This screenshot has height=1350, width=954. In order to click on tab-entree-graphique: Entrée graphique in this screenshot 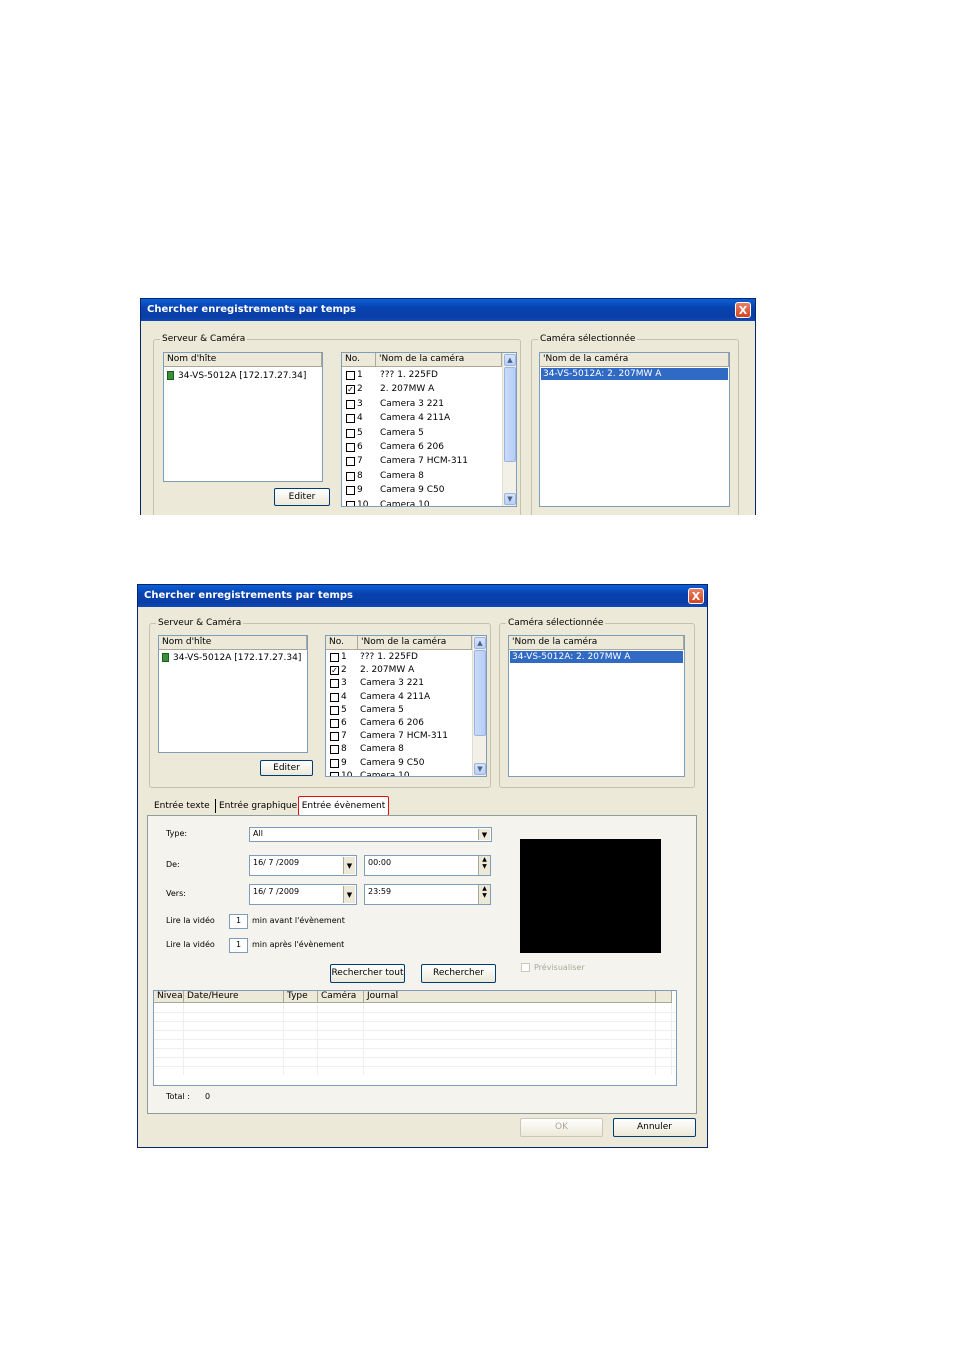, I will do `click(258, 806)`.